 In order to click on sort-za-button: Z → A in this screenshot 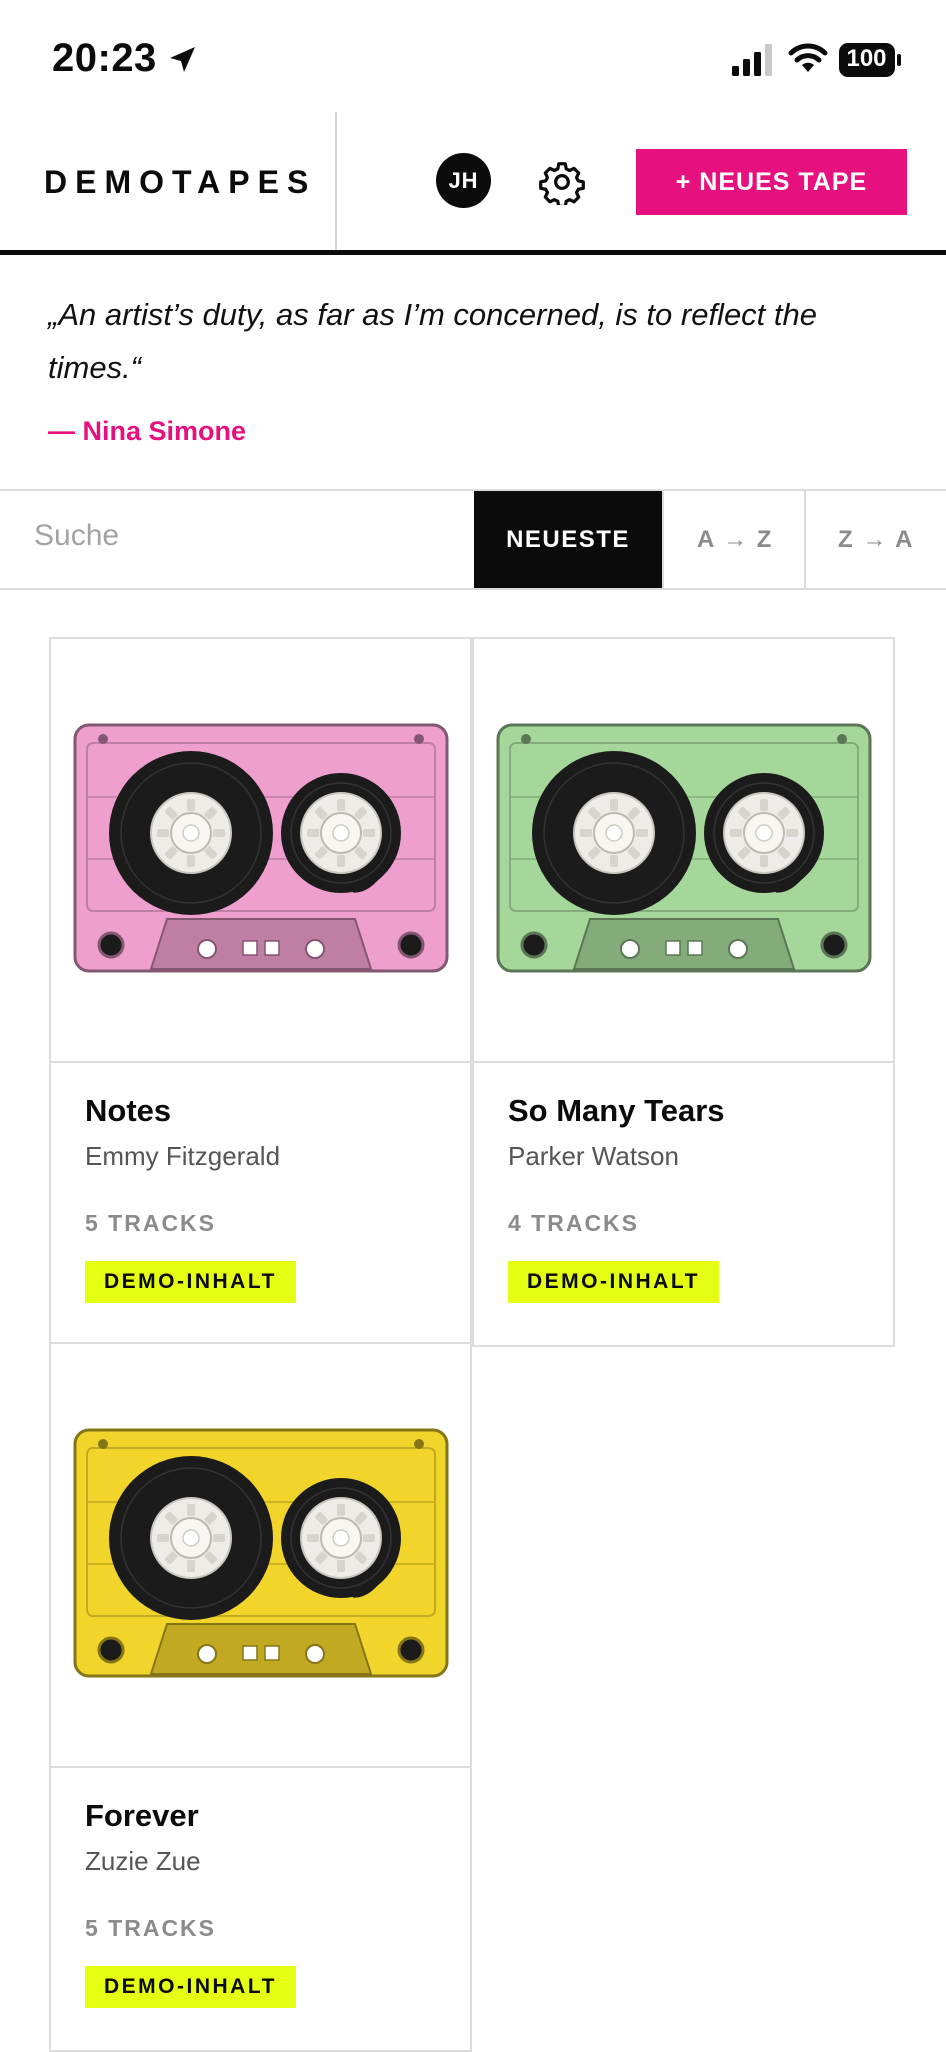, I will do `click(875, 539)`.